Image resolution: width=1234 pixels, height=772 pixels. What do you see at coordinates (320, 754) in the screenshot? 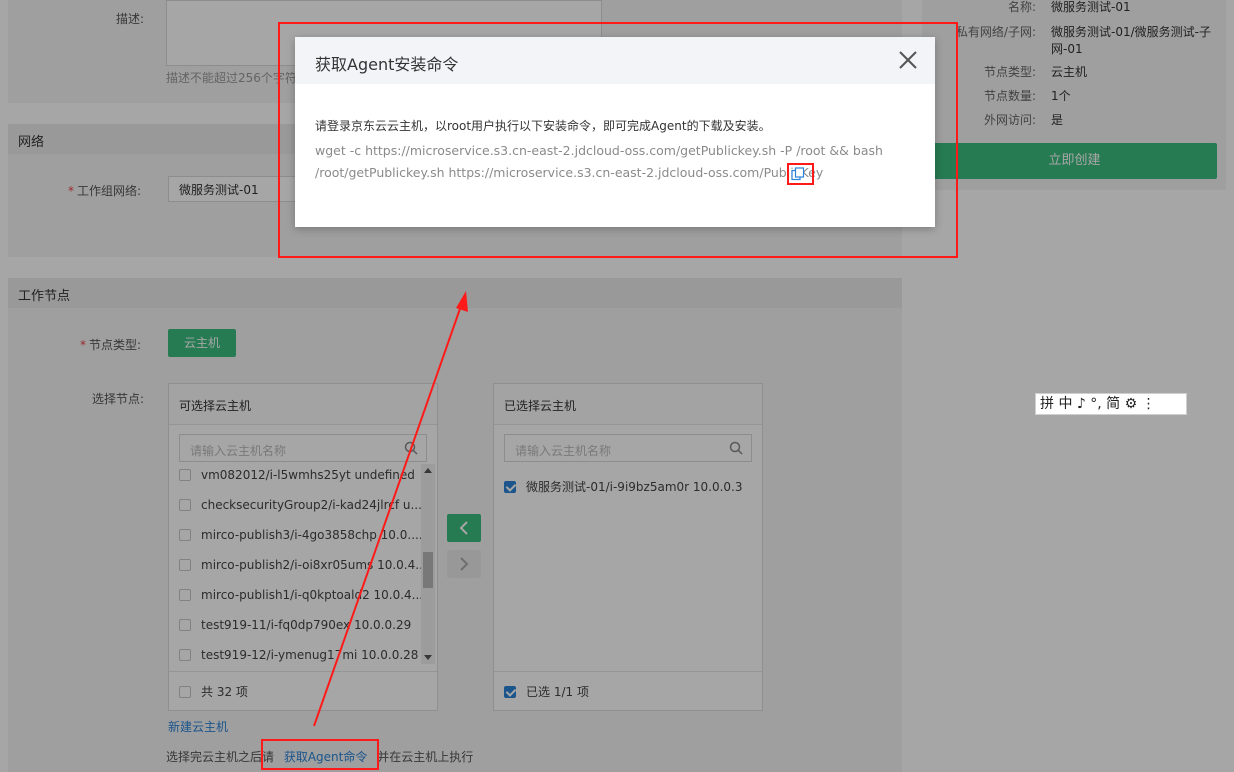
I see `annotation-link-box` at bounding box center [320, 754].